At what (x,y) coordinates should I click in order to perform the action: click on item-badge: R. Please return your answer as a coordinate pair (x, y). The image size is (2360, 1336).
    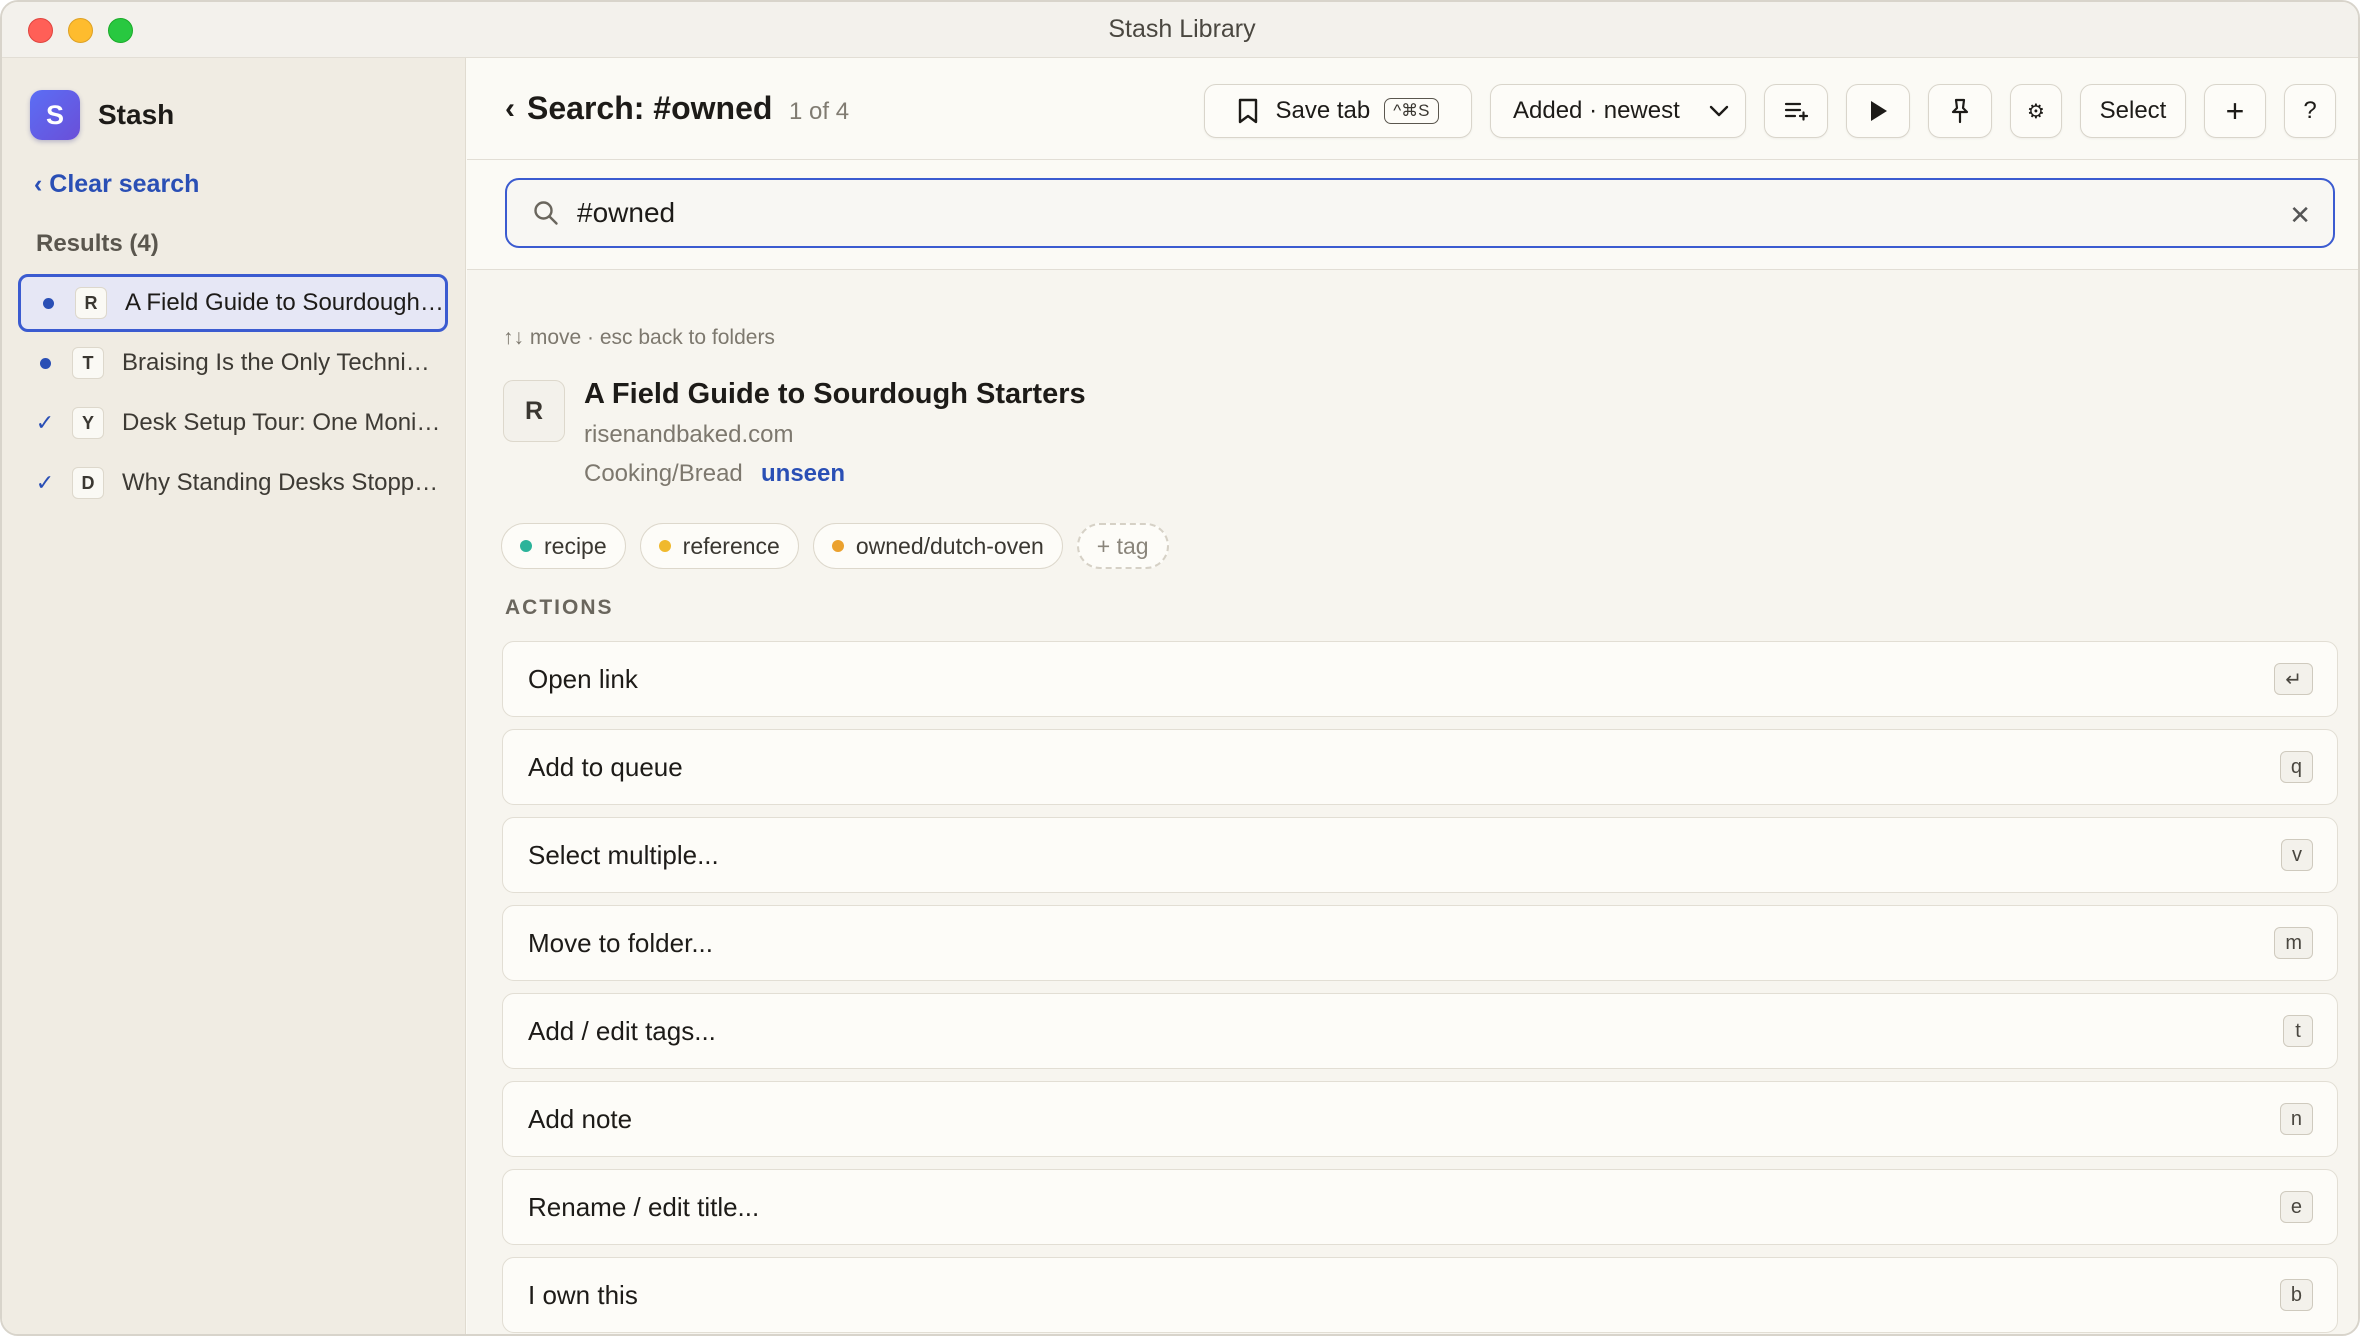
    Looking at the image, I should click on (534, 411).